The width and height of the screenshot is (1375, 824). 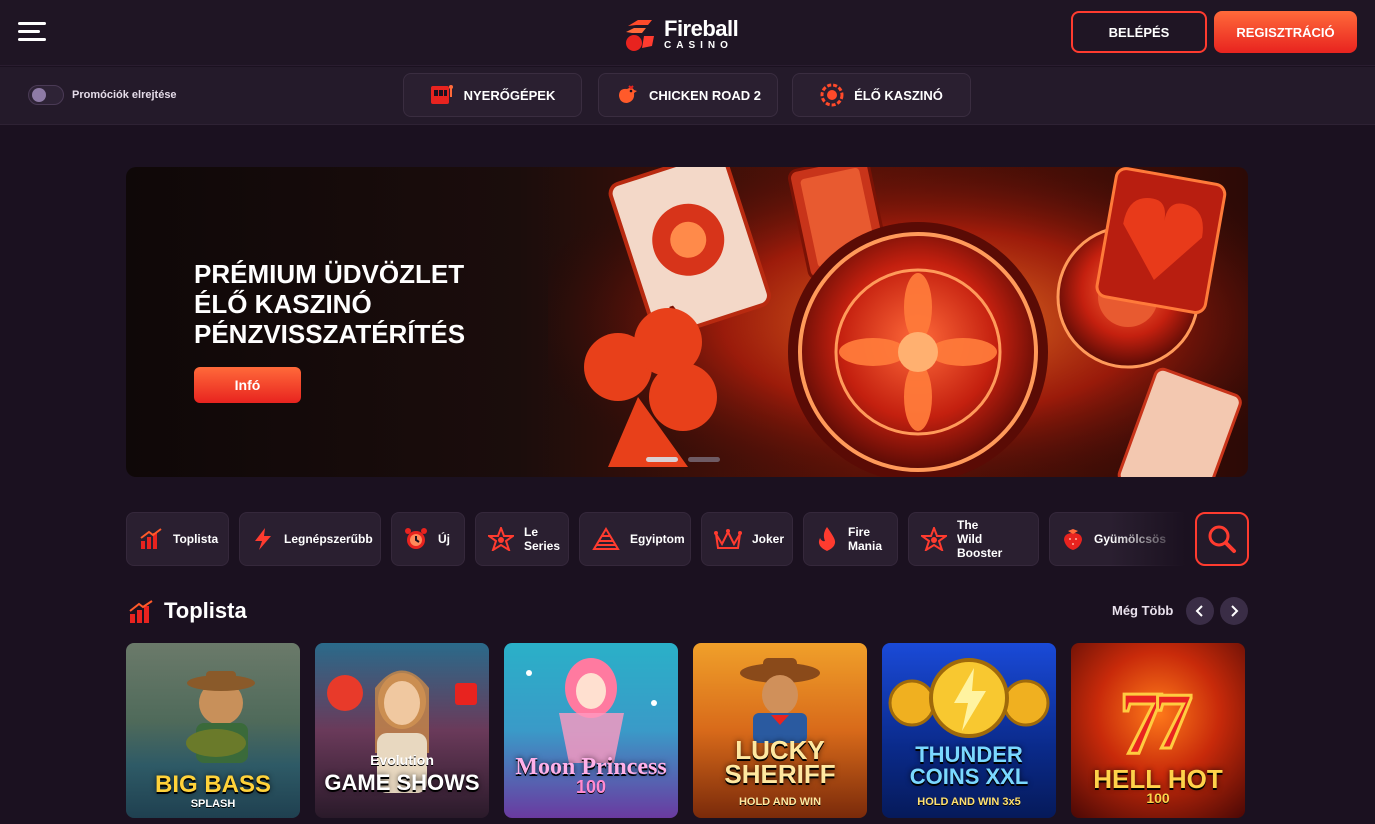 What do you see at coordinates (1173, 722) in the screenshot?
I see `svg-text: 7` at bounding box center [1173, 722].